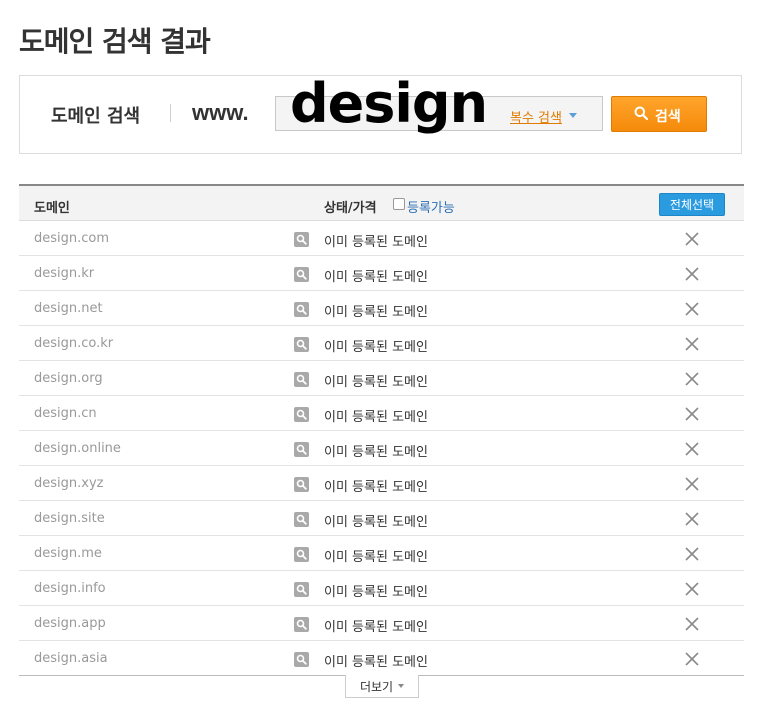 This screenshot has height=705, width=758. Describe the element at coordinates (52, 208) in the screenshot. I see `domain-column-header: 도메인` at that location.